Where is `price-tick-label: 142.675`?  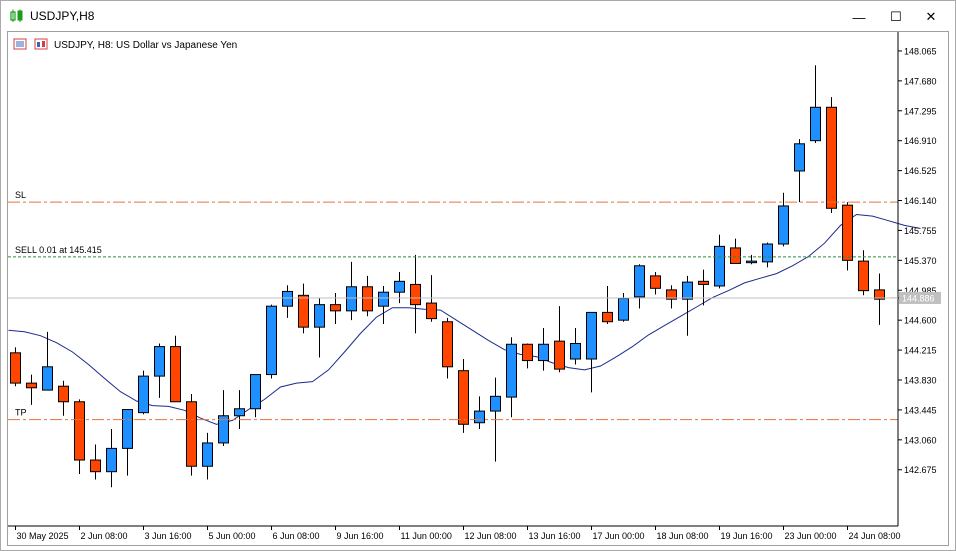
price-tick-label: 142.675 is located at coordinates (920, 470).